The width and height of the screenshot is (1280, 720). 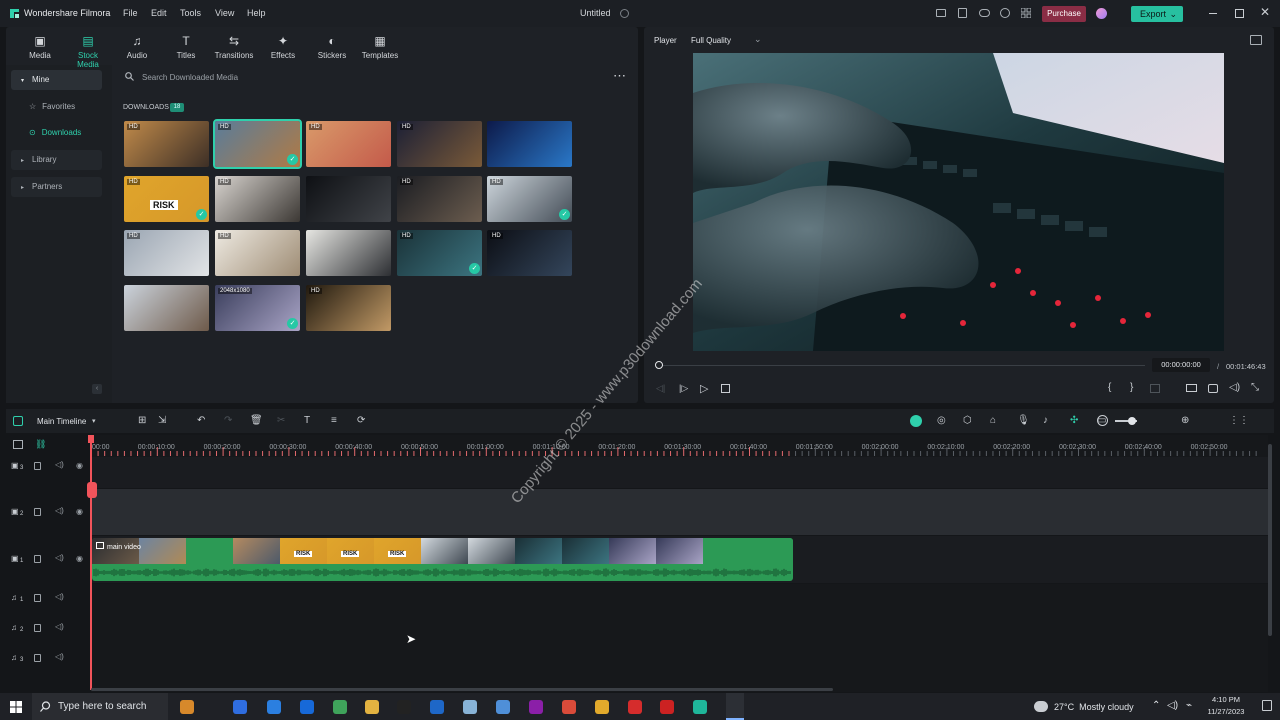 What do you see at coordinates (91, 562) in the screenshot?
I see `playhead` at bounding box center [91, 562].